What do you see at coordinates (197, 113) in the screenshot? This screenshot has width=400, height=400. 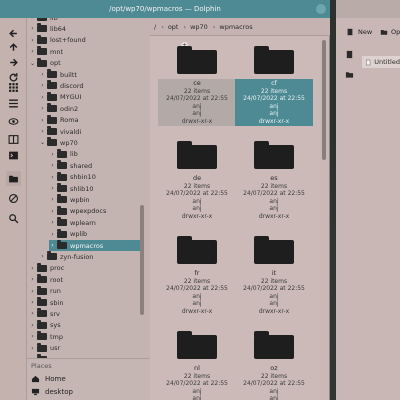 I see `file-group: anj` at bounding box center [197, 113].